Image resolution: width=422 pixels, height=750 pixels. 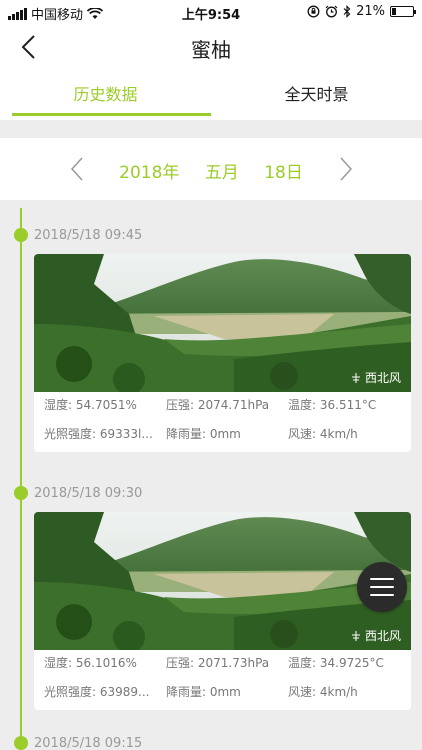 What do you see at coordinates (370, 11) in the screenshot?
I see `battery-percent: 21%` at bounding box center [370, 11].